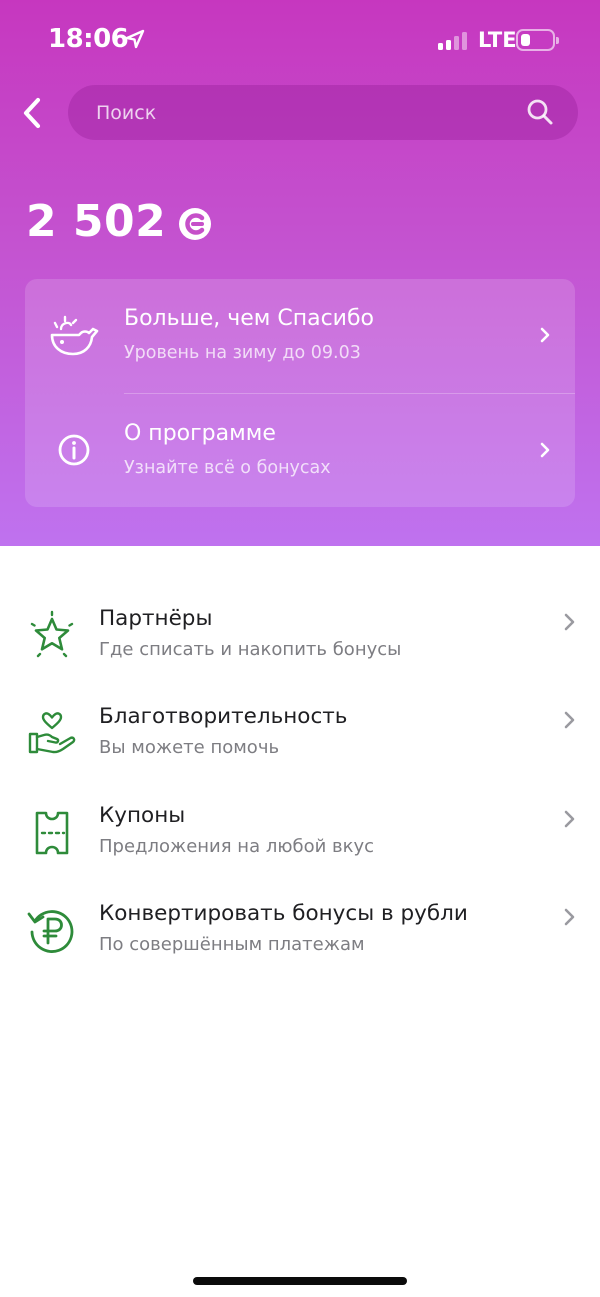 The image size is (600, 1297). I want to click on list-item-partners: Партнёры Где списать и накопить бонусы, so click(300, 647).